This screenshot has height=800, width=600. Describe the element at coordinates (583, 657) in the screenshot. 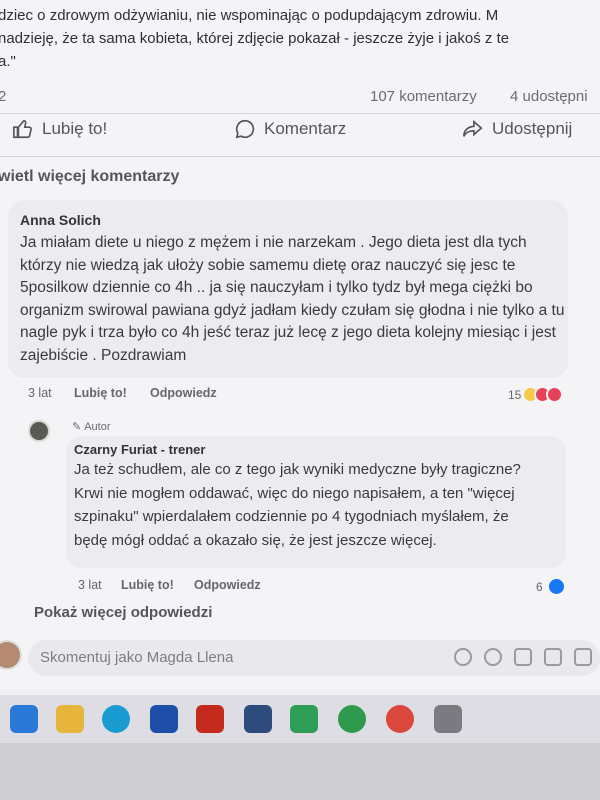

I see `sticker-icon` at that location.